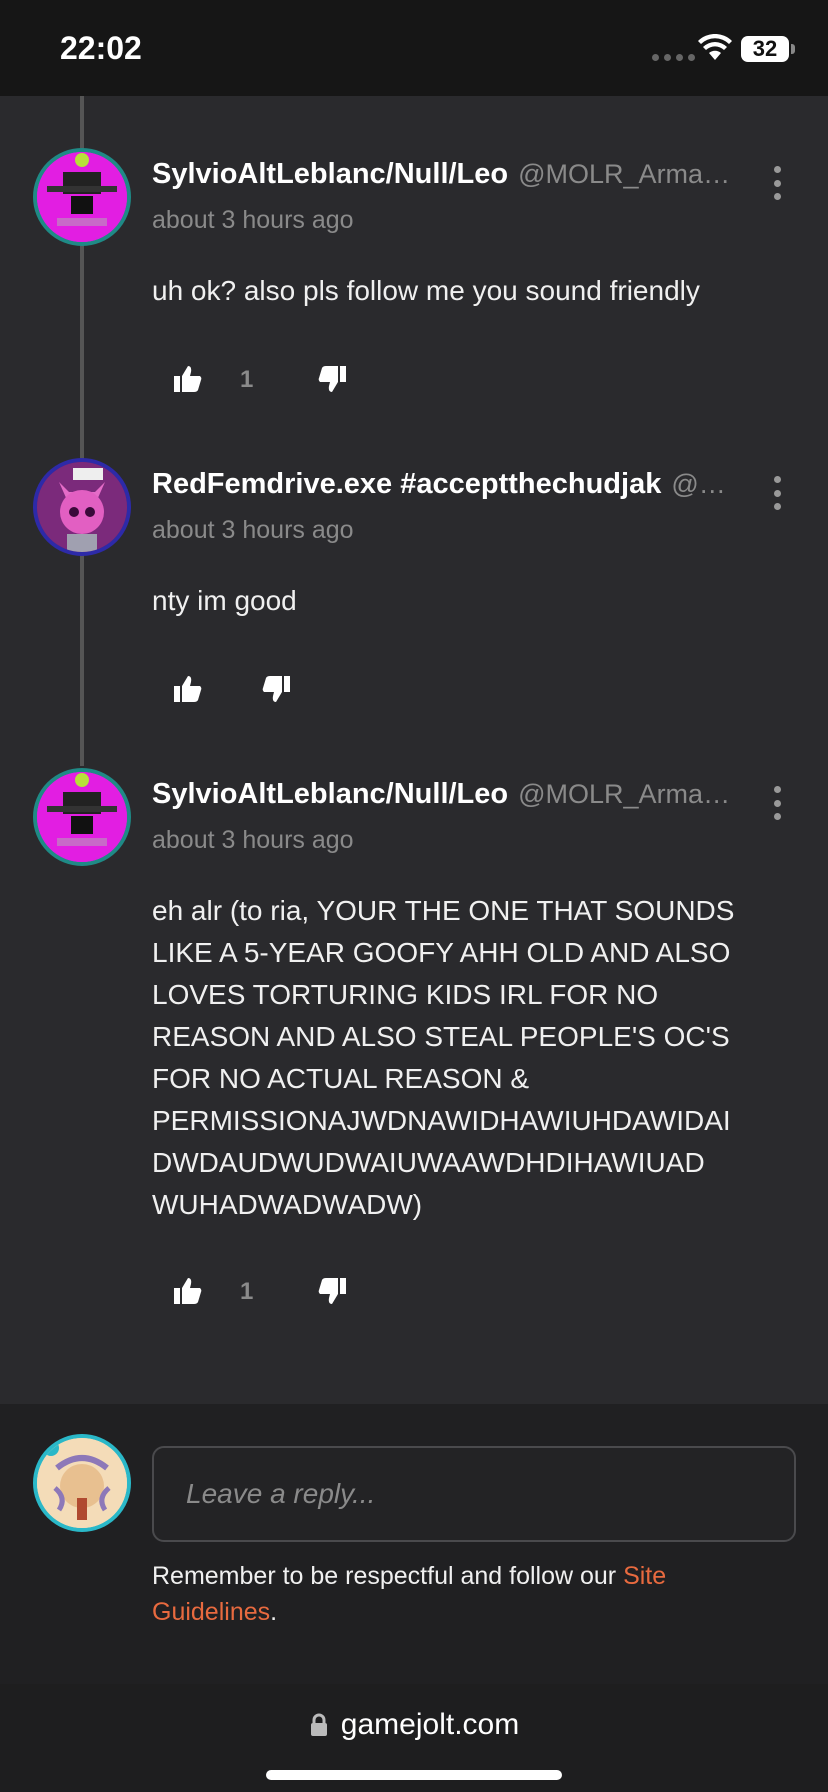  What do you see at coordinates (414, 48) in the screenshot?
I see `status-bar: 22:02 32` at bounding box center [414, 48].